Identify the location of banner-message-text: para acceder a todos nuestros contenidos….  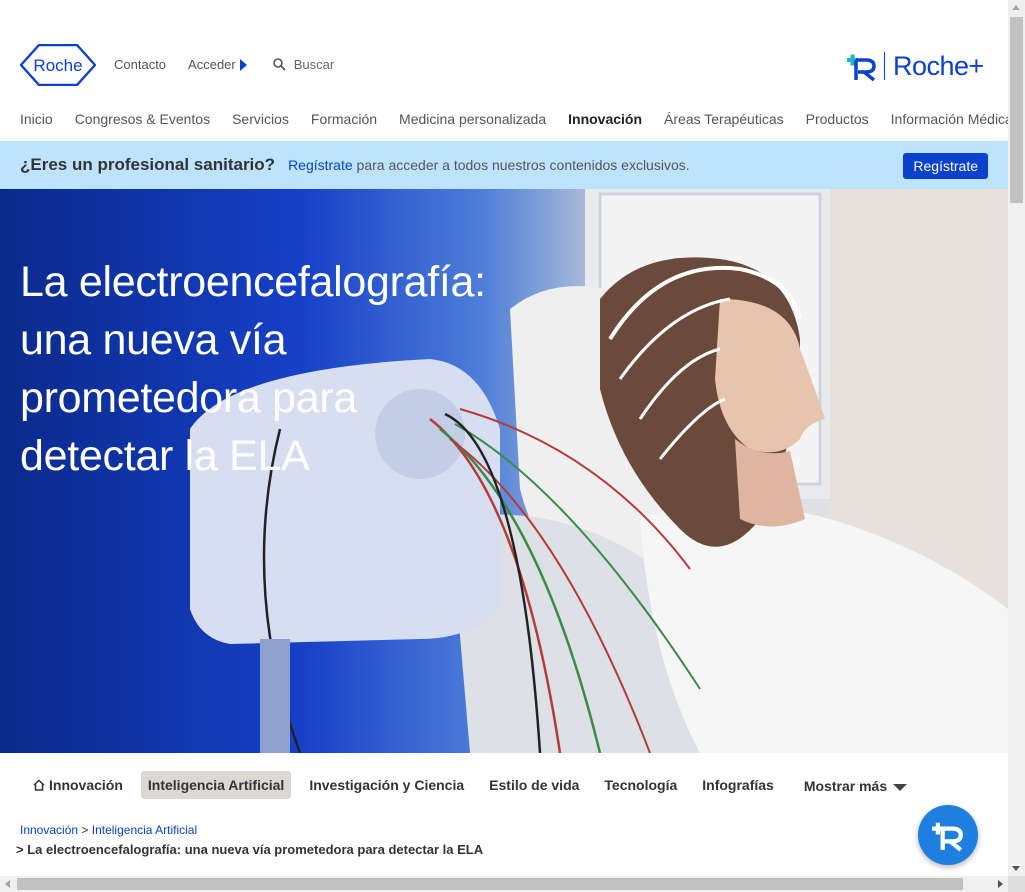
(521, 165).